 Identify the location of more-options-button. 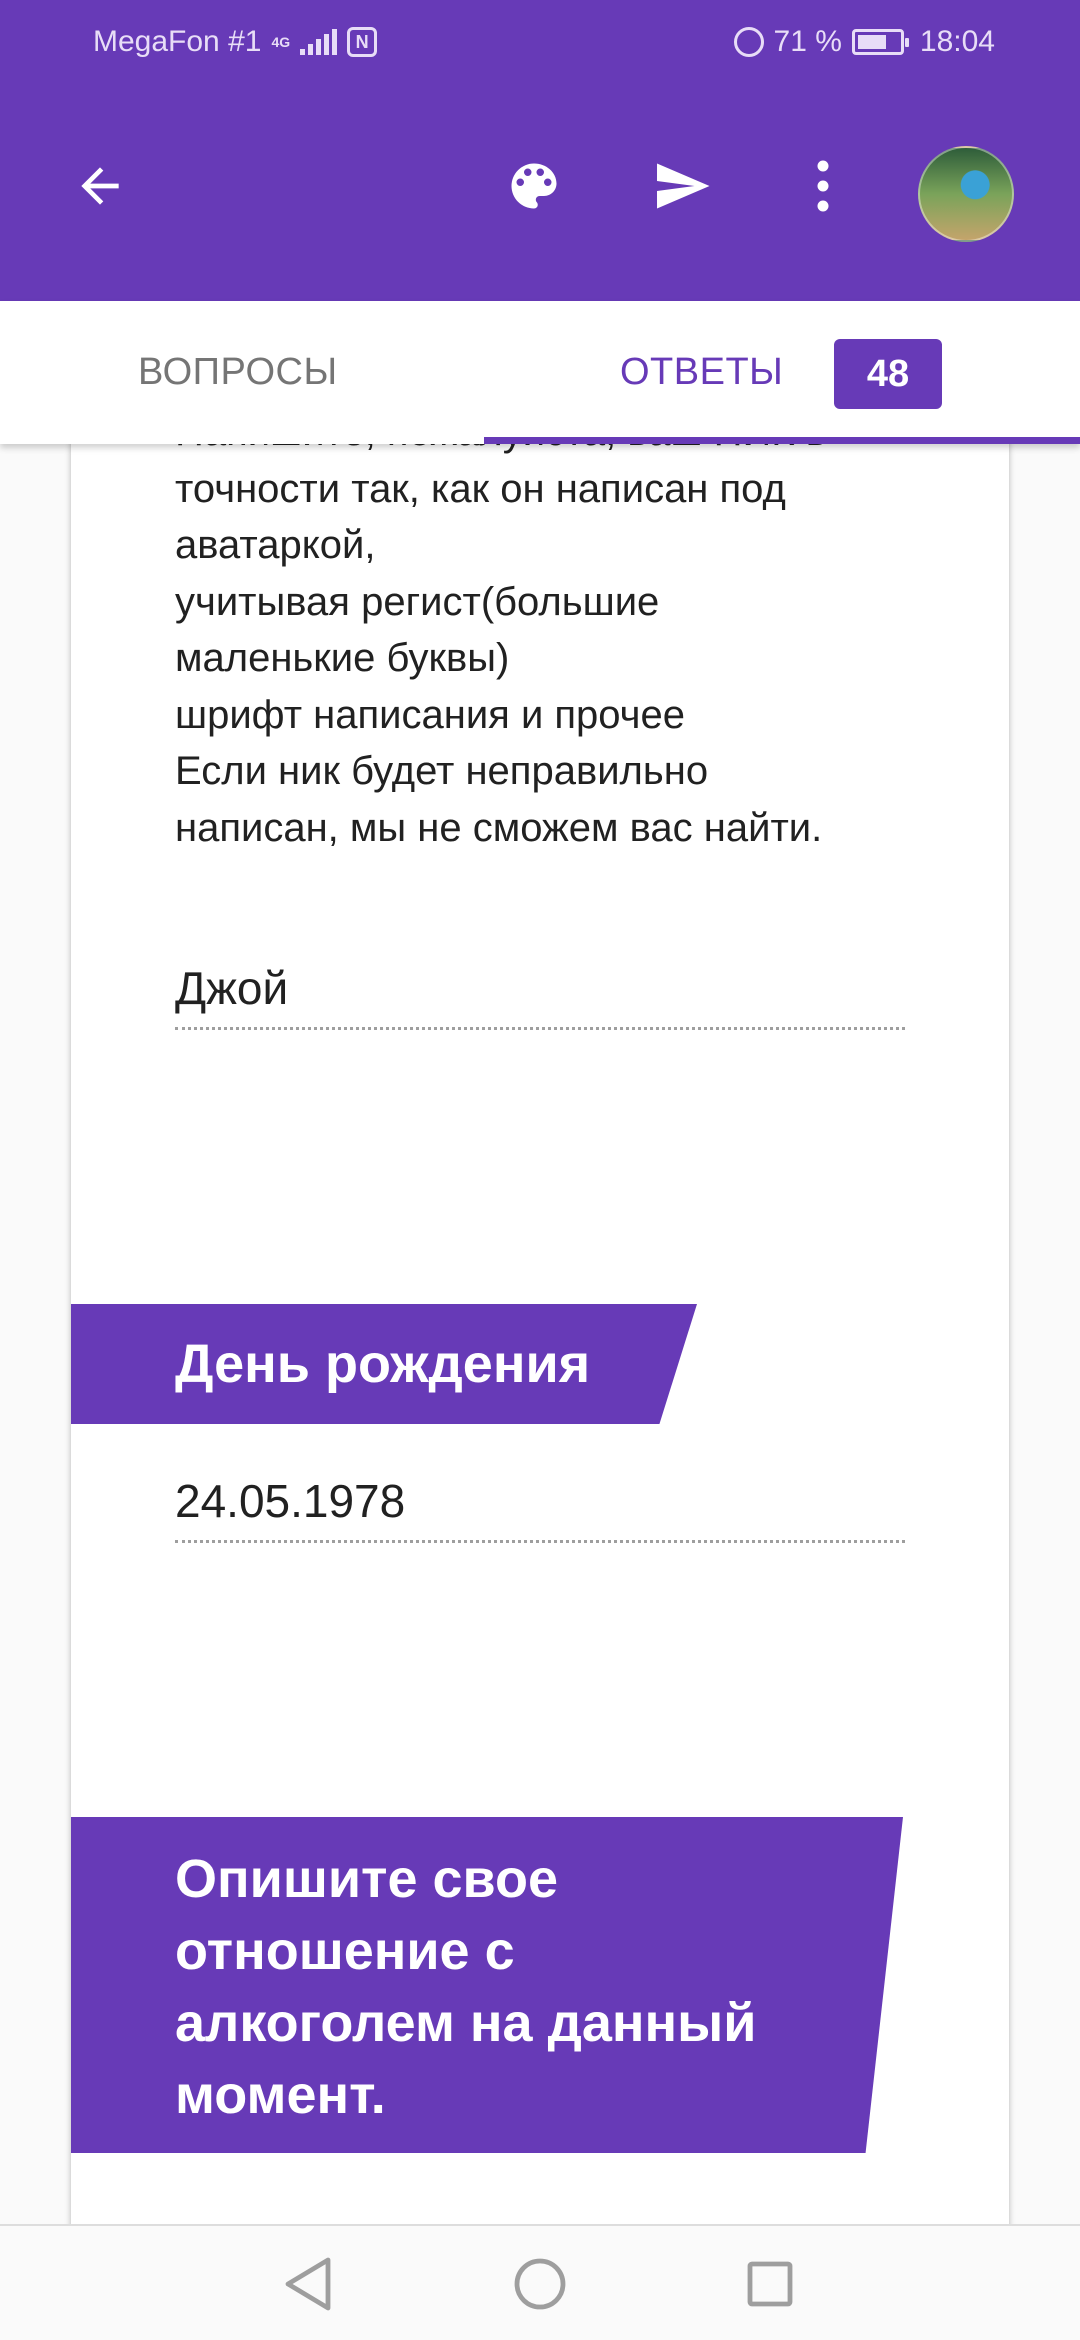
(823, 186).